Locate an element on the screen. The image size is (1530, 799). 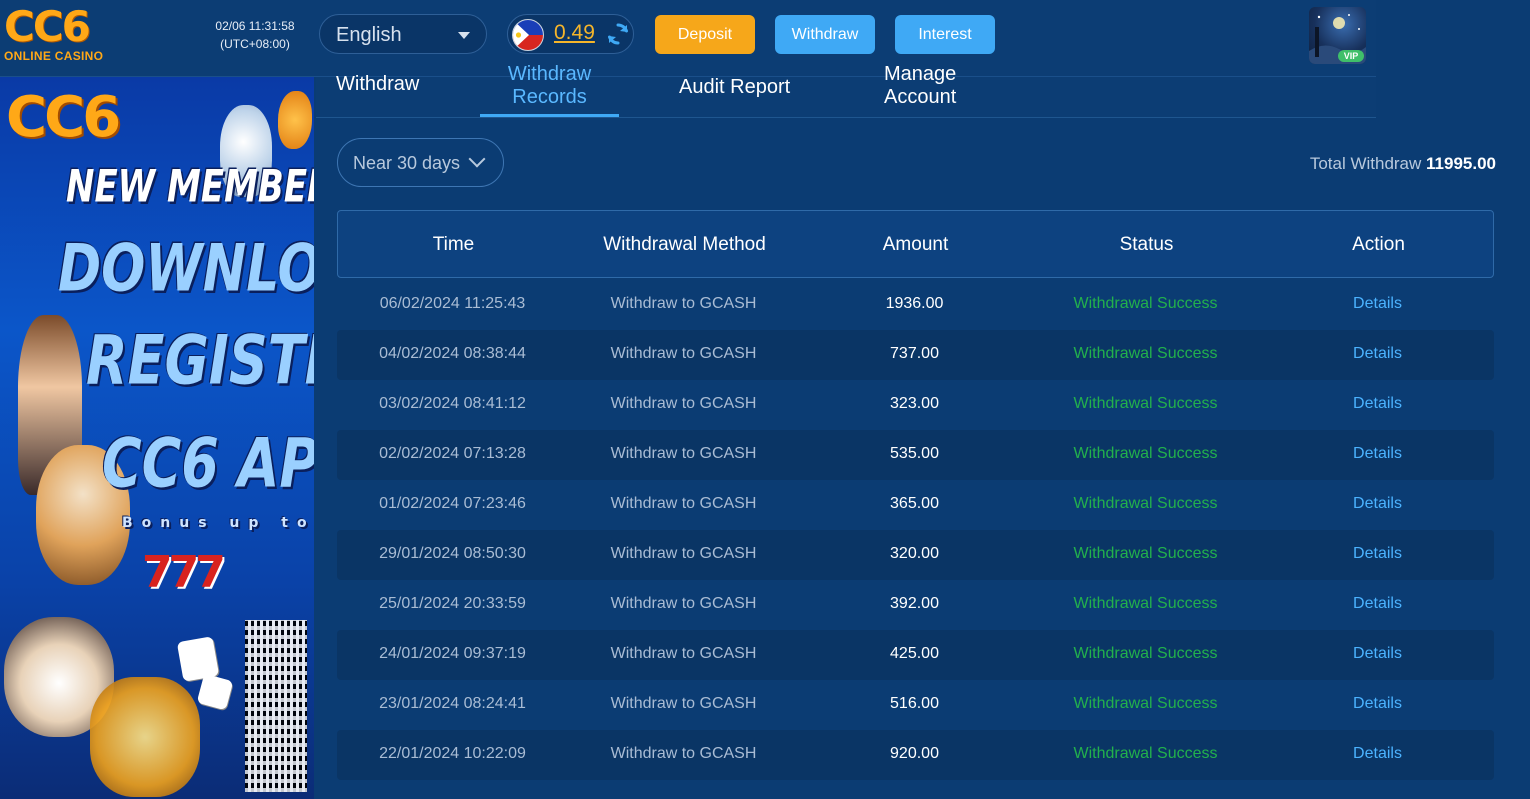
cell-amount: 516.00 is located at coordinates (914, 703).